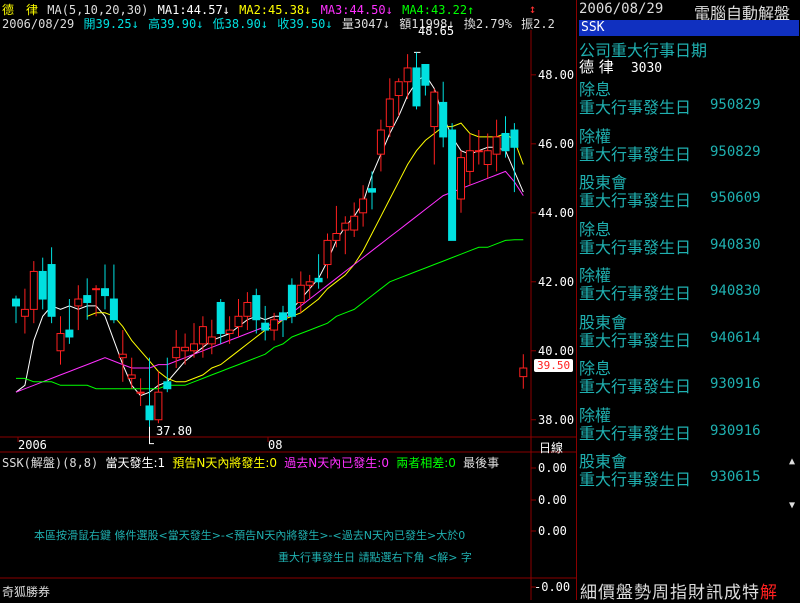 This screenshot has height=603, width=800. I want to click on high-annotation: 48.65, so click(436, 31).